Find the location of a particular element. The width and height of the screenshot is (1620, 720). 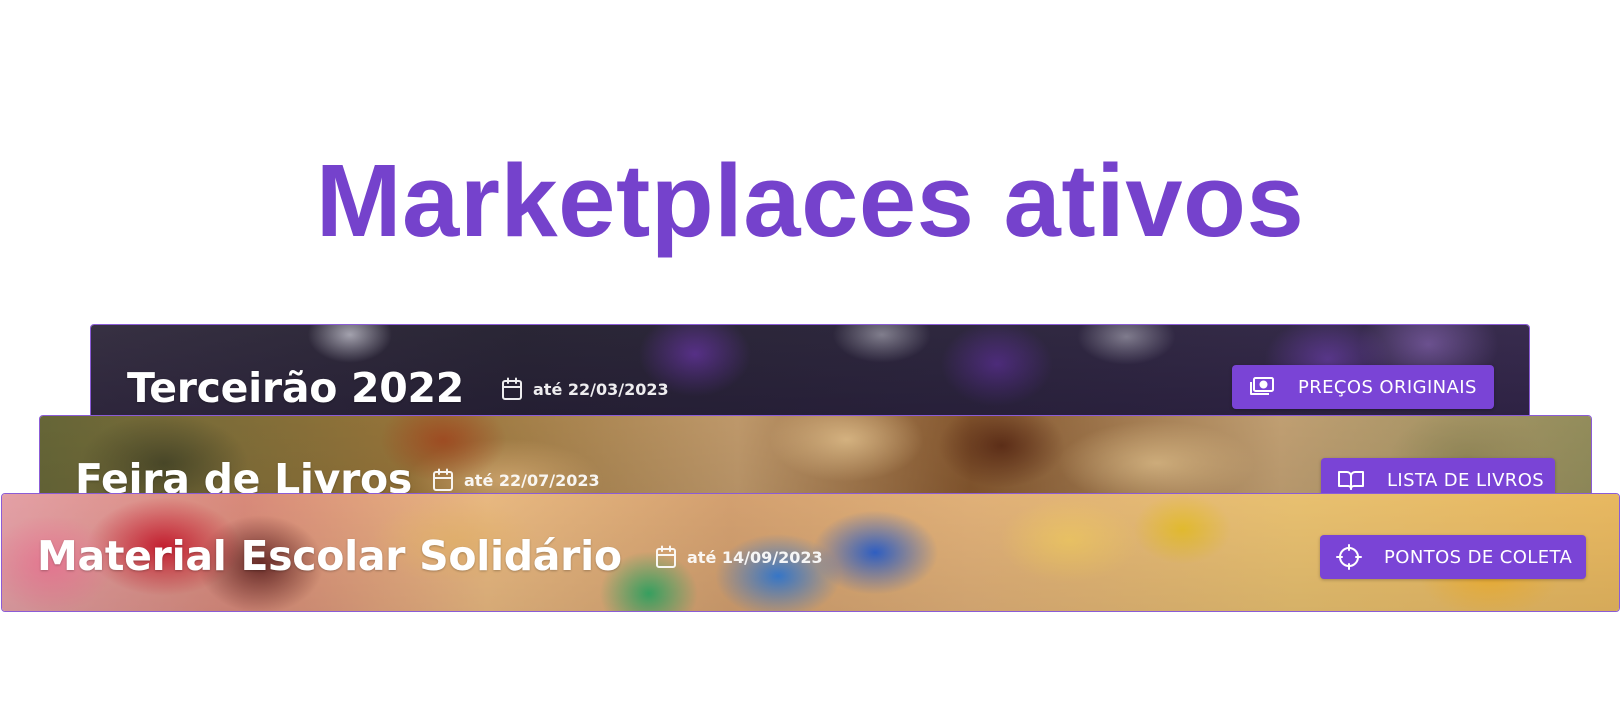

deadline-text: até 22/03/2023 is located at coordinates (601, 389).